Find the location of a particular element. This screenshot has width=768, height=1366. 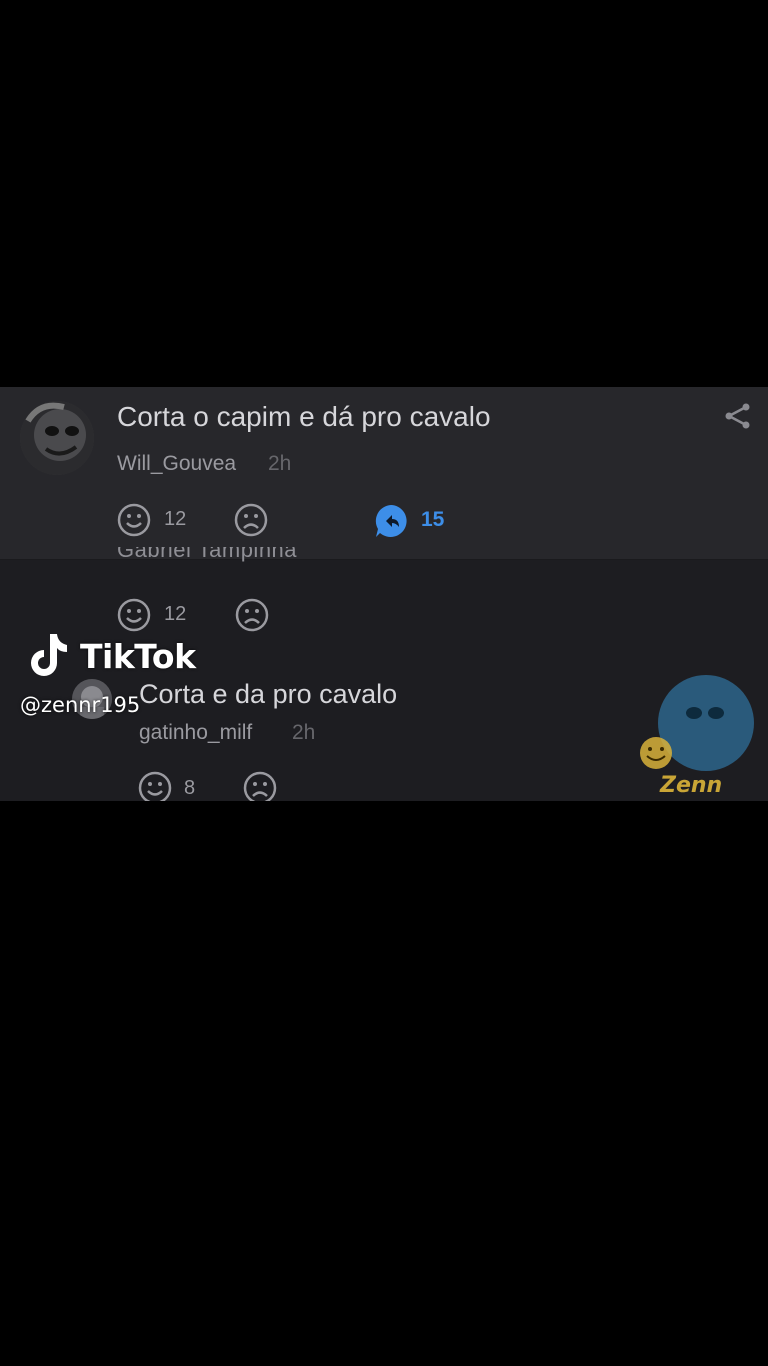

avatar is located at coordinates (57, 438).